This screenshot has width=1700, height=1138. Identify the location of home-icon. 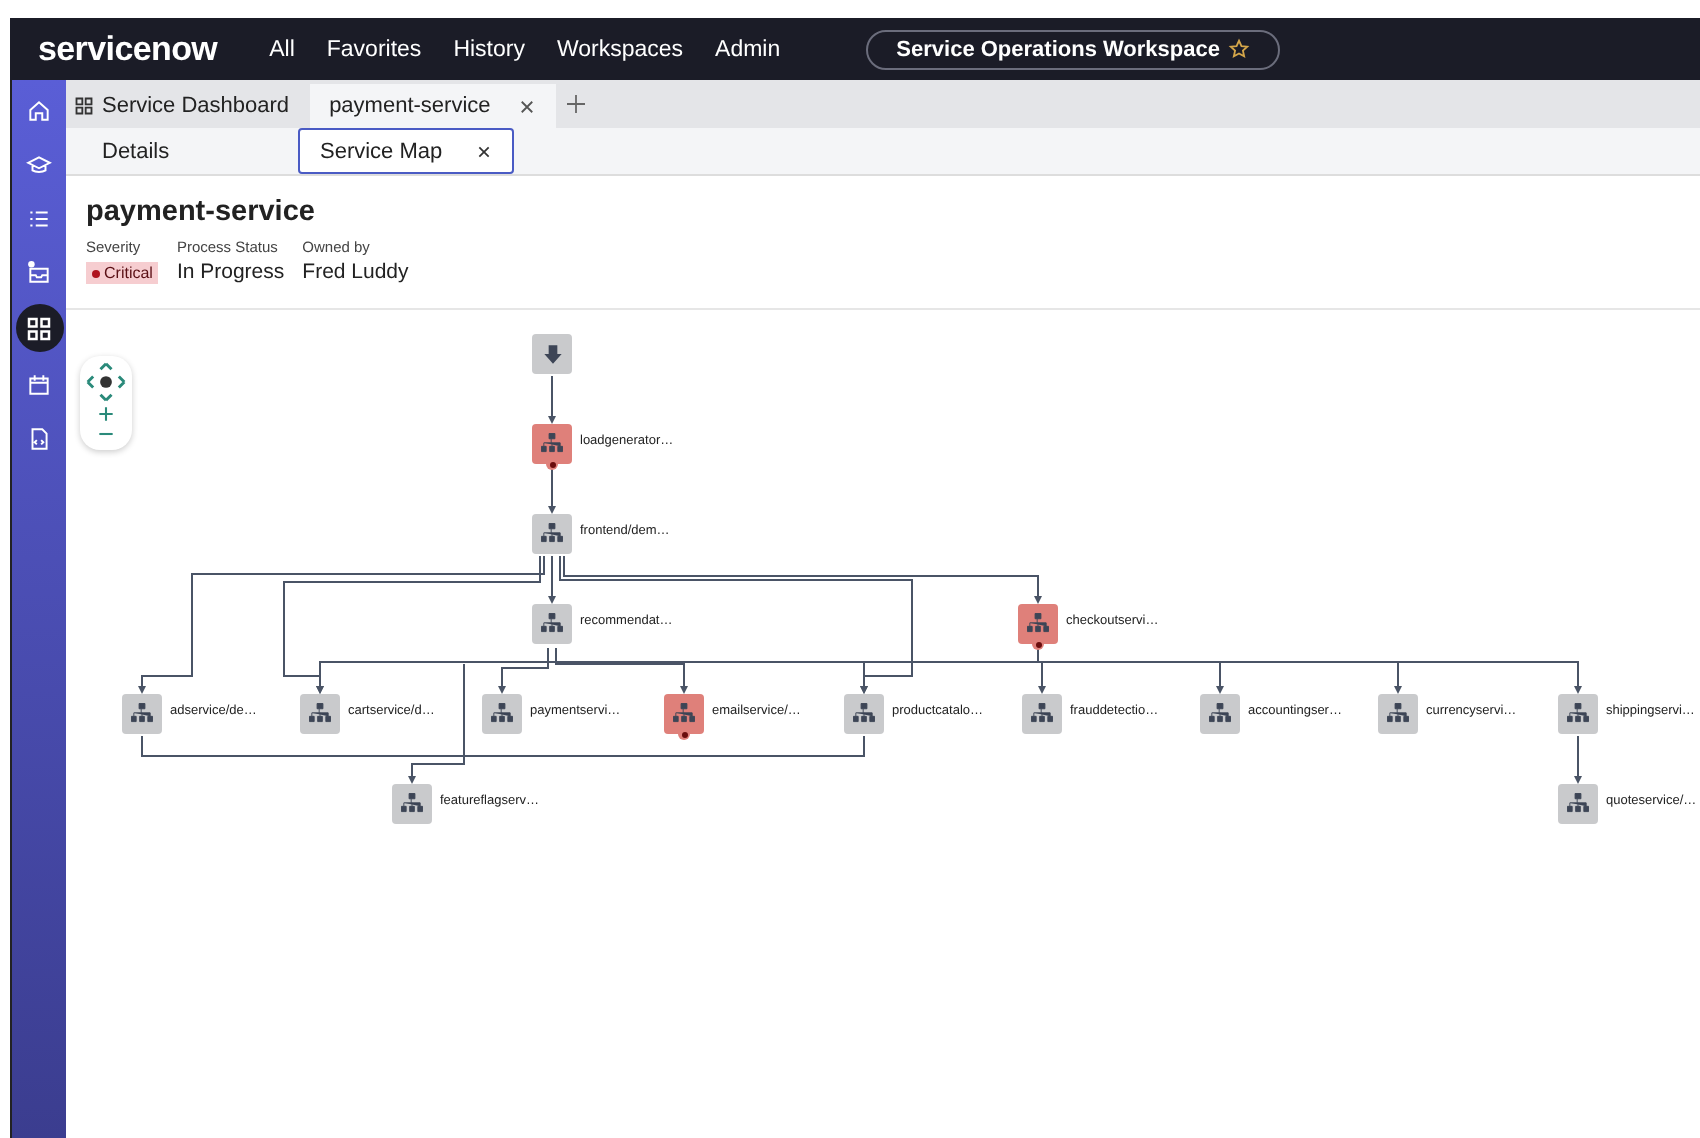
(39, 110).